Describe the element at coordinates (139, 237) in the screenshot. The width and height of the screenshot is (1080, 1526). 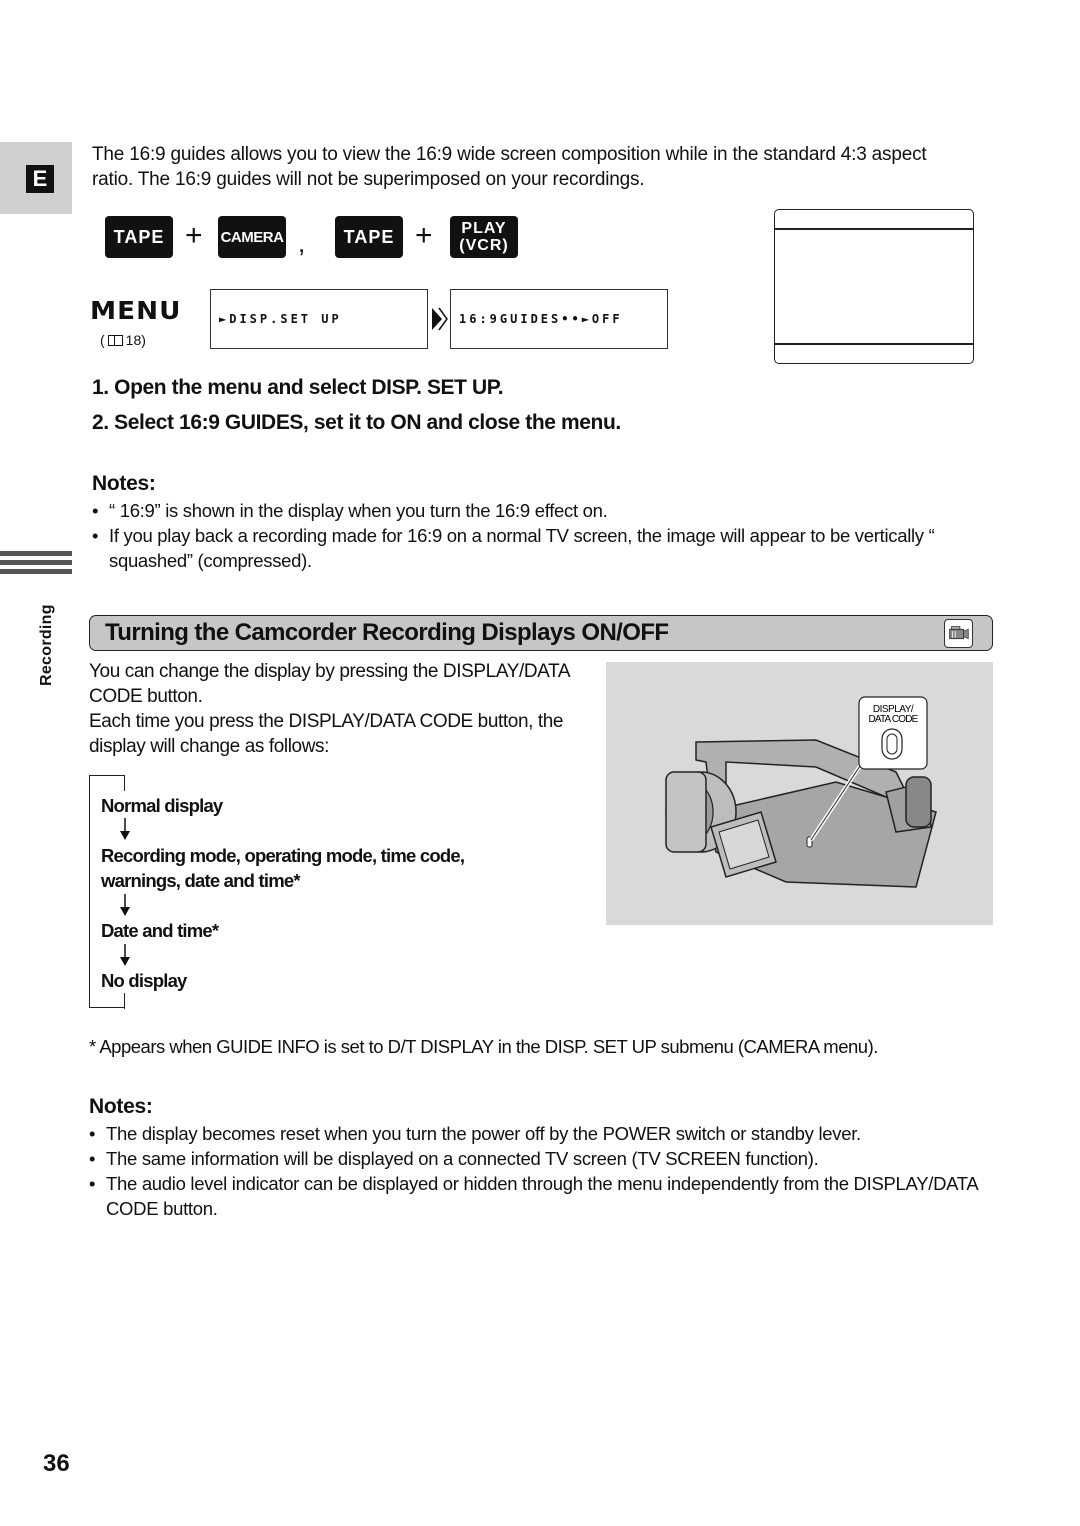
I see `tape-key-badge: TAPE` at that location.